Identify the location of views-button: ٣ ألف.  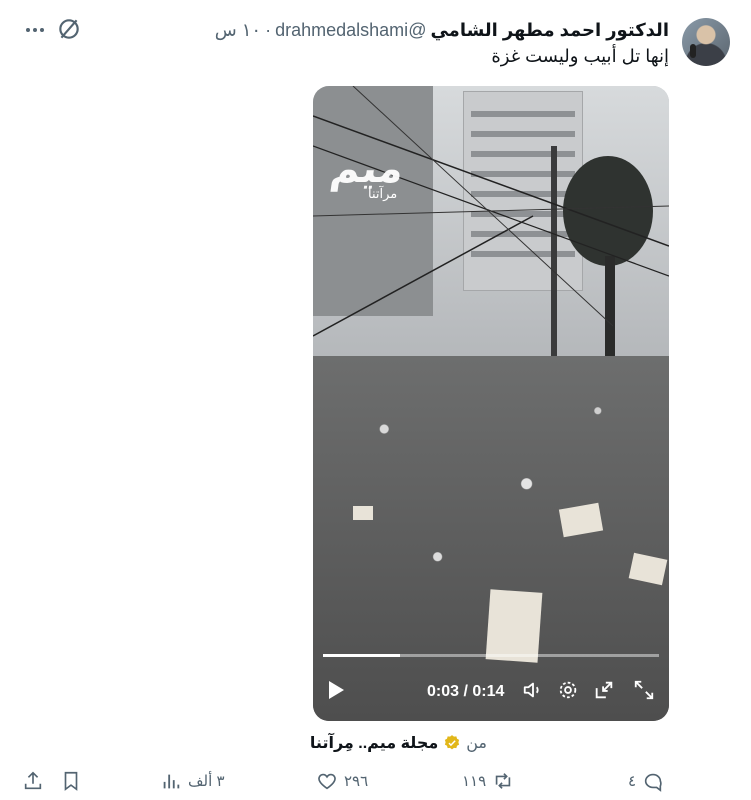
(192, 781).